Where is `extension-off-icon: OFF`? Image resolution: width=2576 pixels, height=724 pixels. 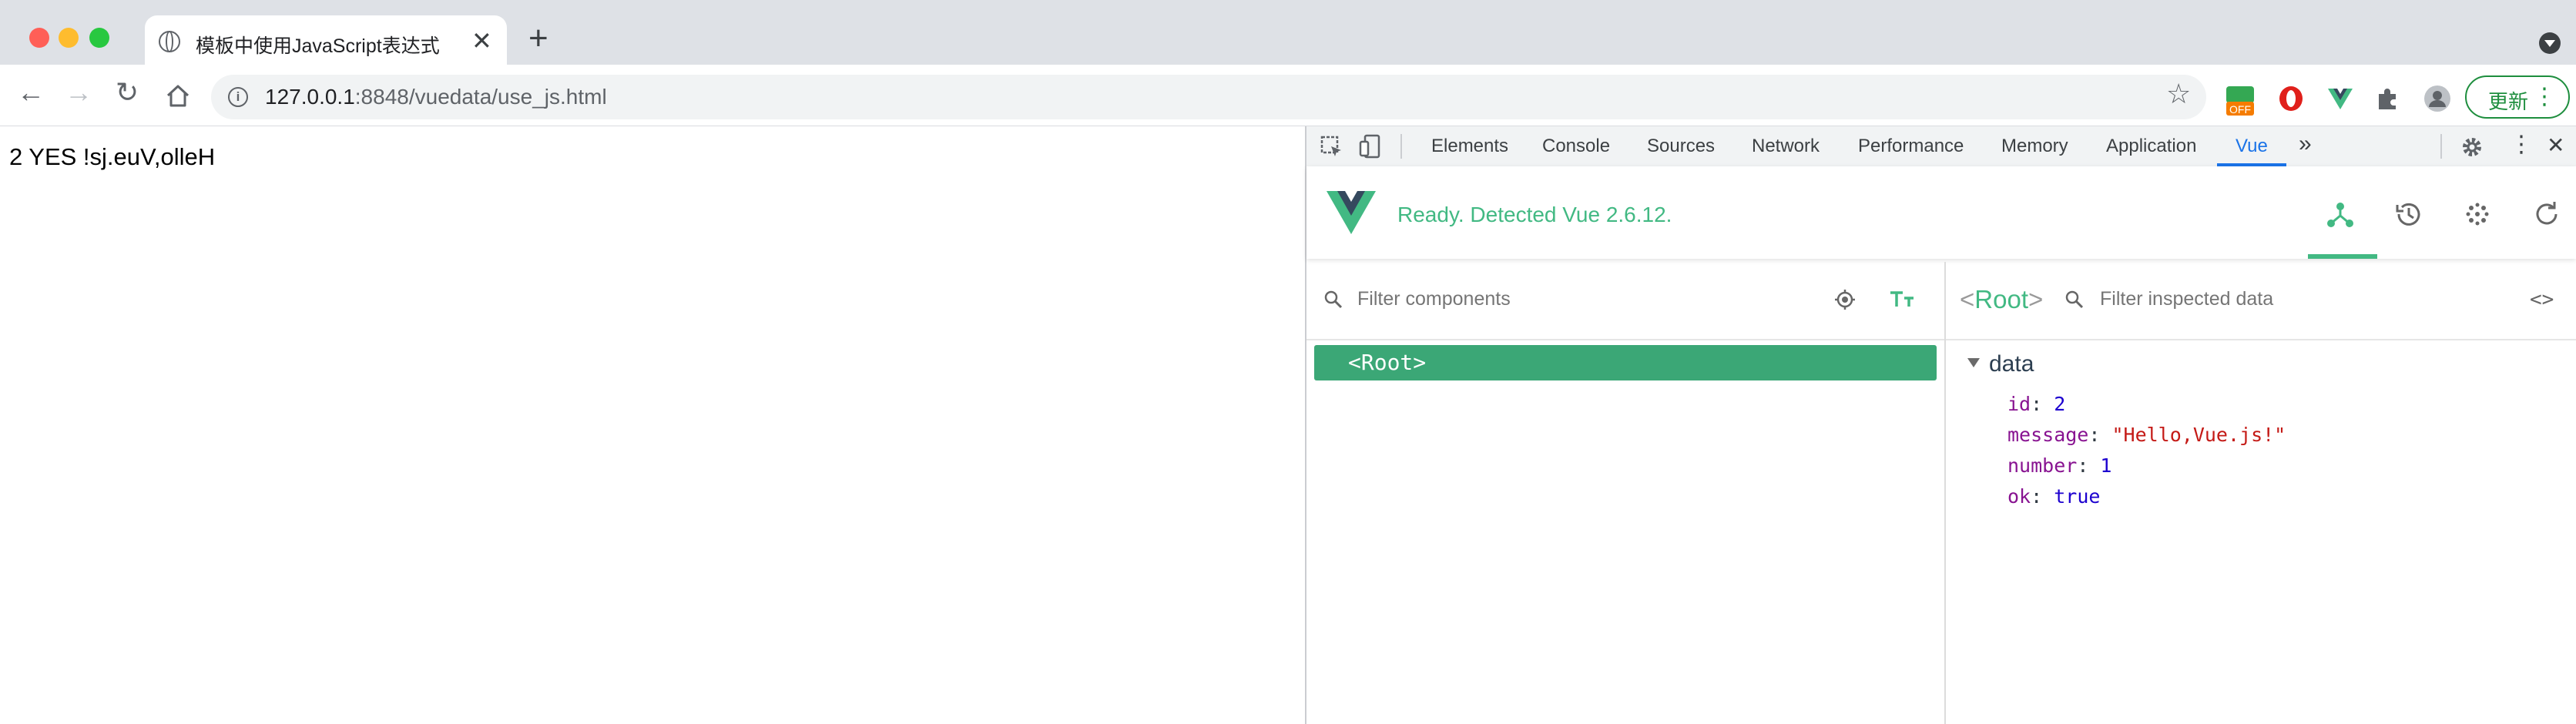
extension-off-icon: OFF is located at coordinates (2239, 100).